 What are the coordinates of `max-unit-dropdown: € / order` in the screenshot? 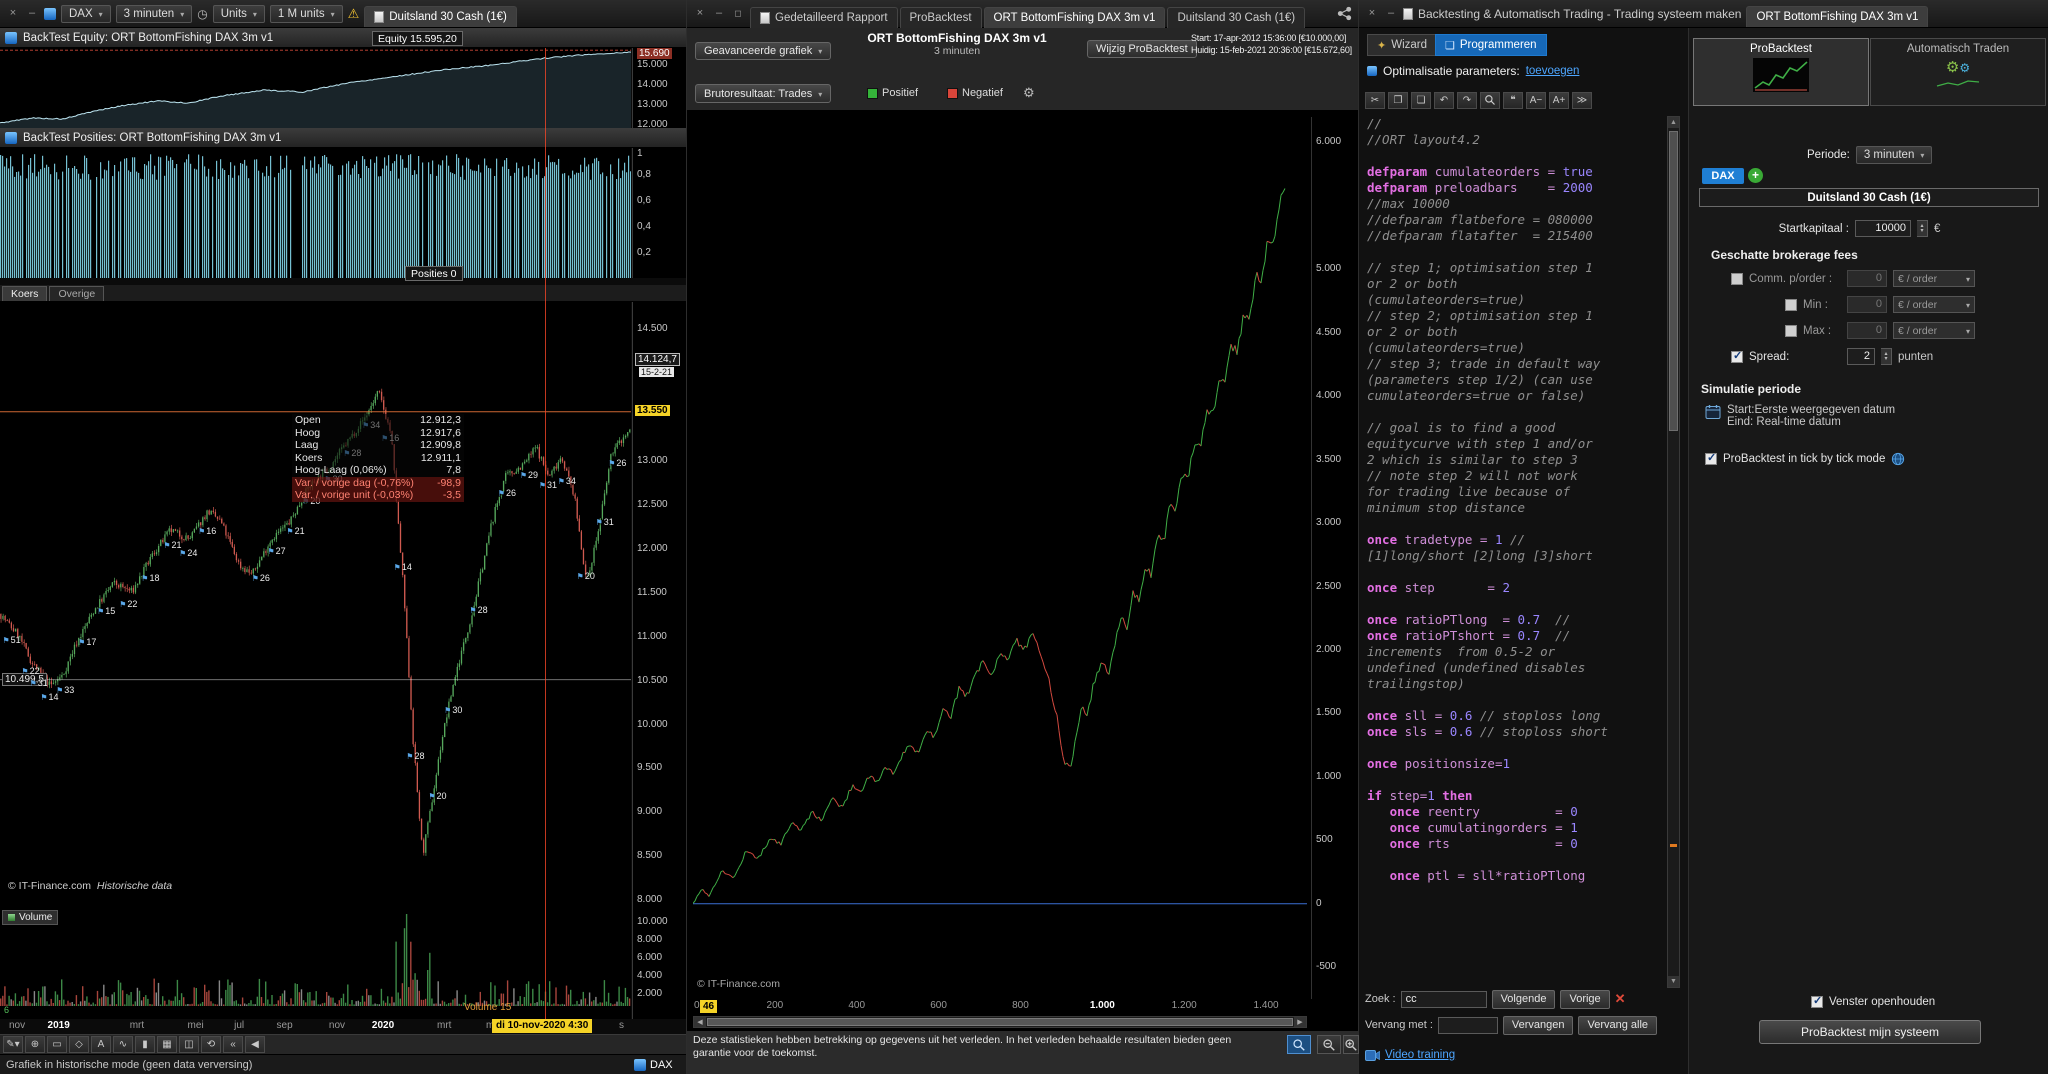 It's located at (1934, 330).